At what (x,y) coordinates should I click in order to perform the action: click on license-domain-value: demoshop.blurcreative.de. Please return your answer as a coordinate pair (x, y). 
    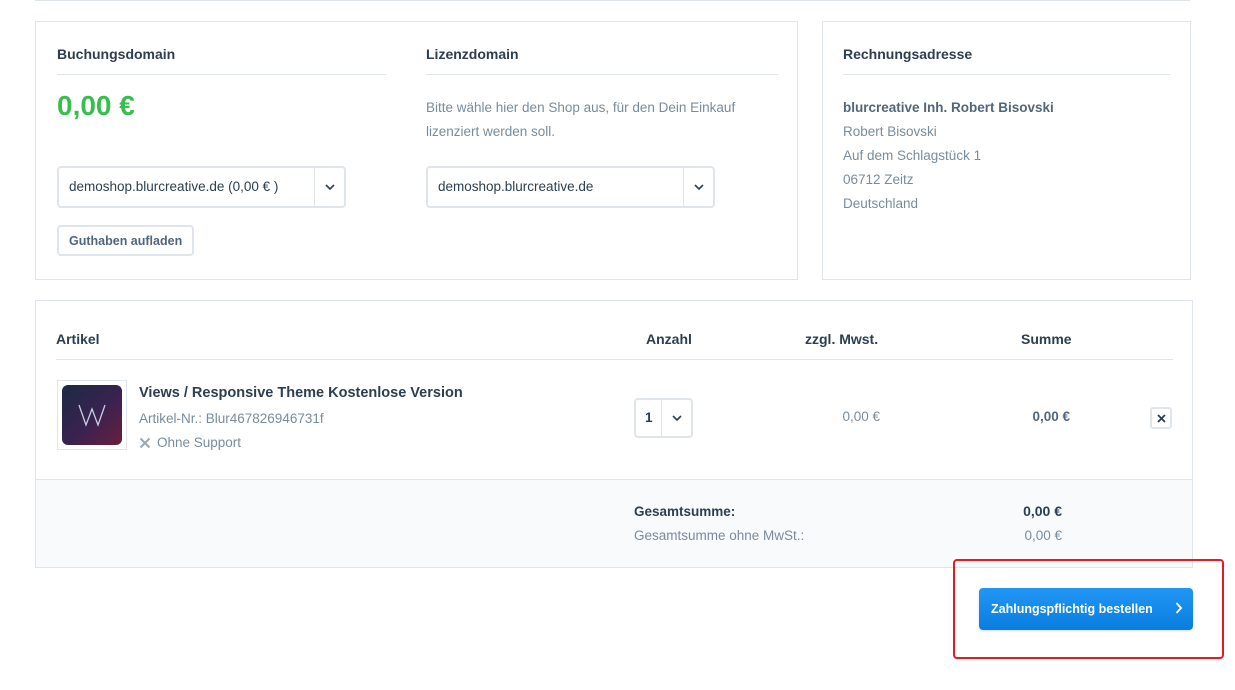
    Looking at the image, I should click on (516, 186).